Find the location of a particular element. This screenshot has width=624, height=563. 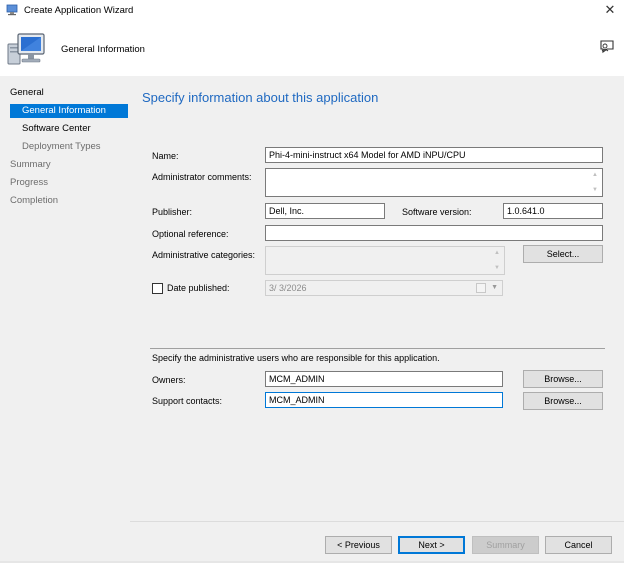

software-version-input: 1.0.641.0 is located at coordinates (553, 211).